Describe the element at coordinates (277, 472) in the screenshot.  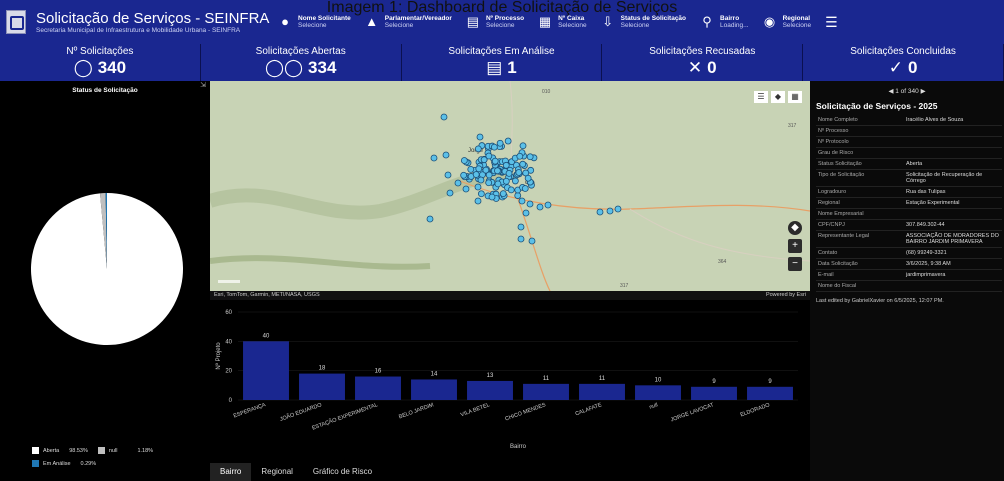
I see `tab-regional: Regional` at that location.